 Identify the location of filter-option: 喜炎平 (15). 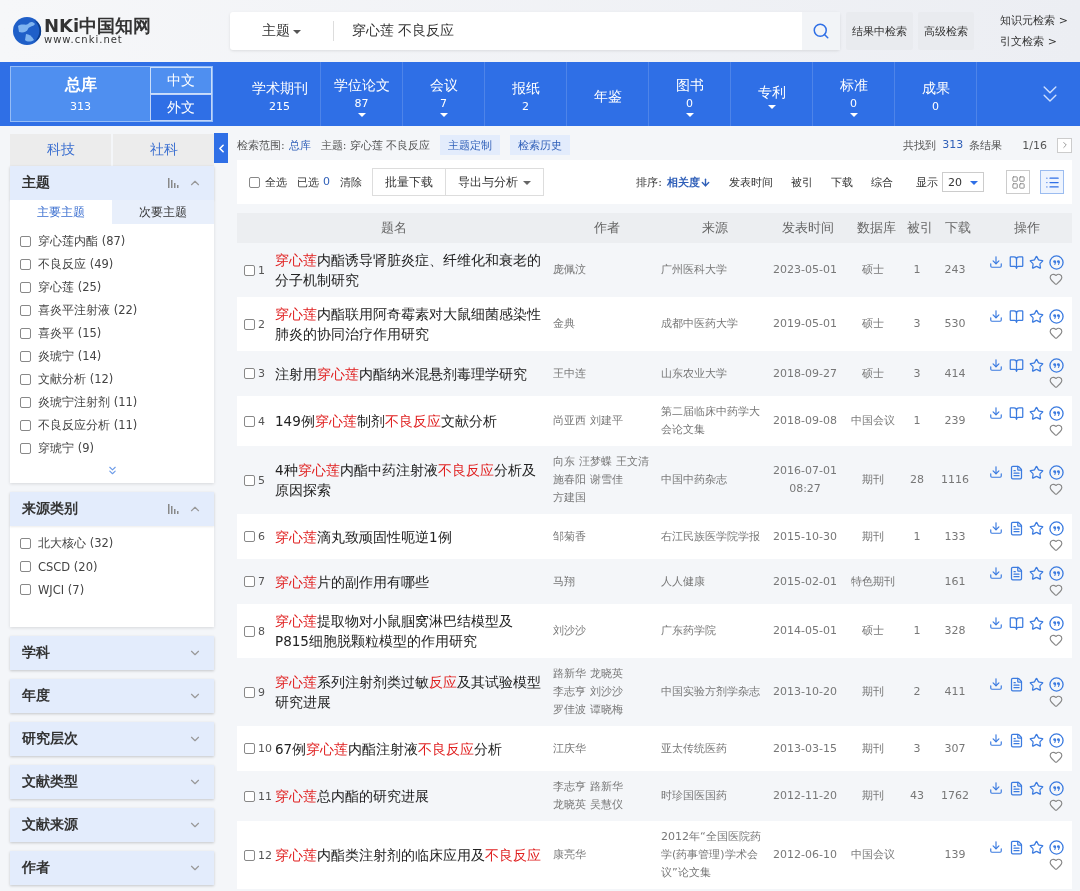
(70, 333).